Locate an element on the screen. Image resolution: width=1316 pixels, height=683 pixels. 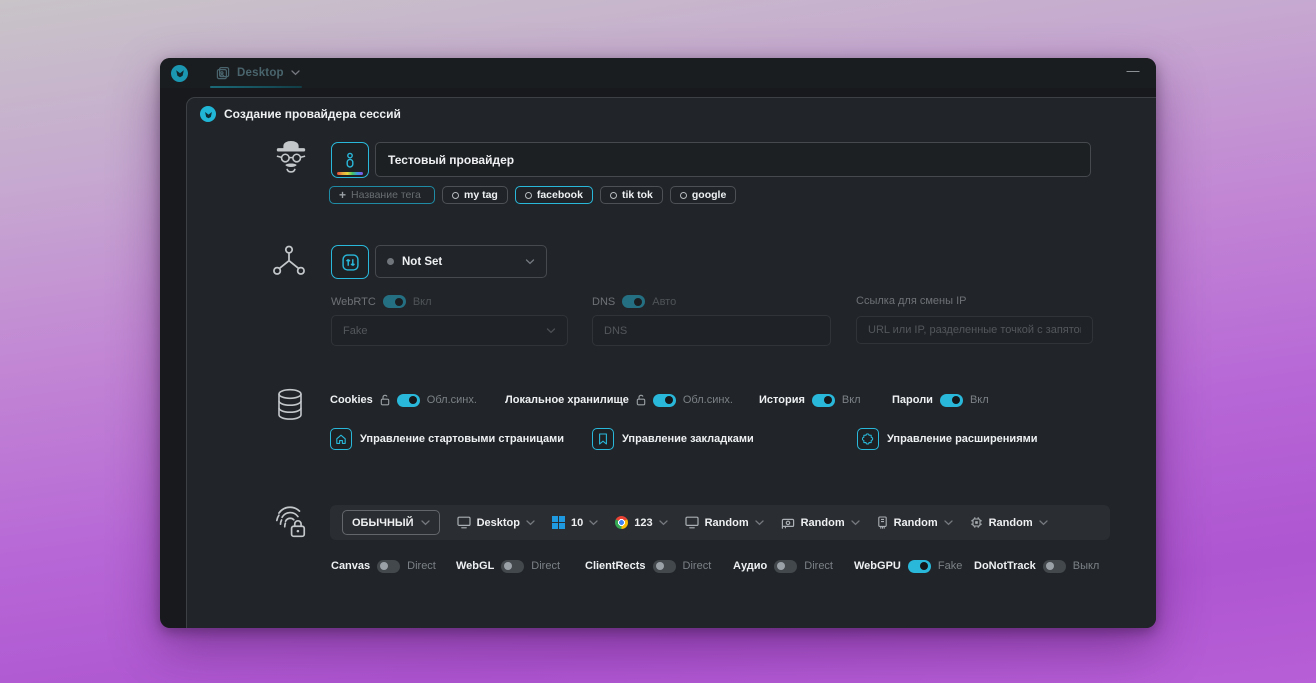
cpu-value: Random is located at coordinates (1010, 522).